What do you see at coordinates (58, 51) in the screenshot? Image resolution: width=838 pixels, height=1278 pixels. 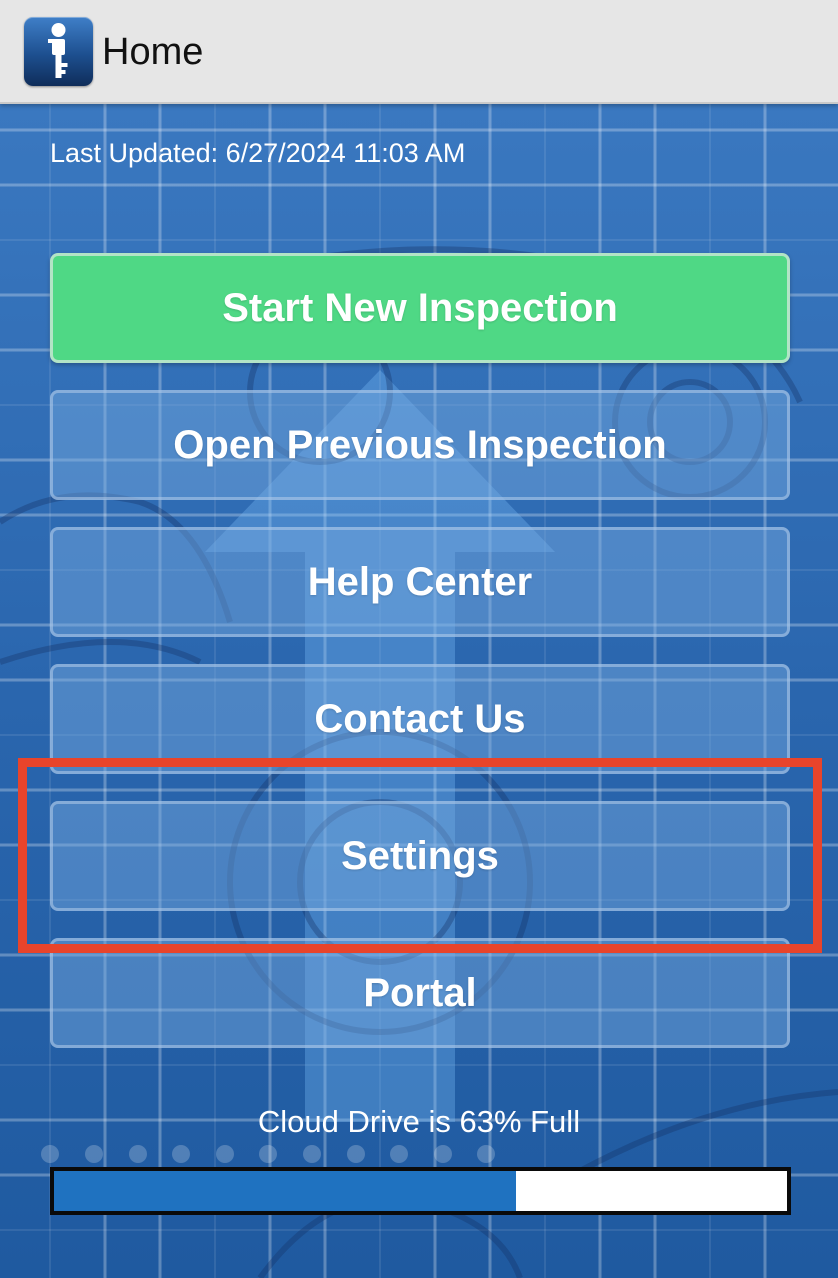 I see `key-info-app-icon` at bounding box center [58, 51].